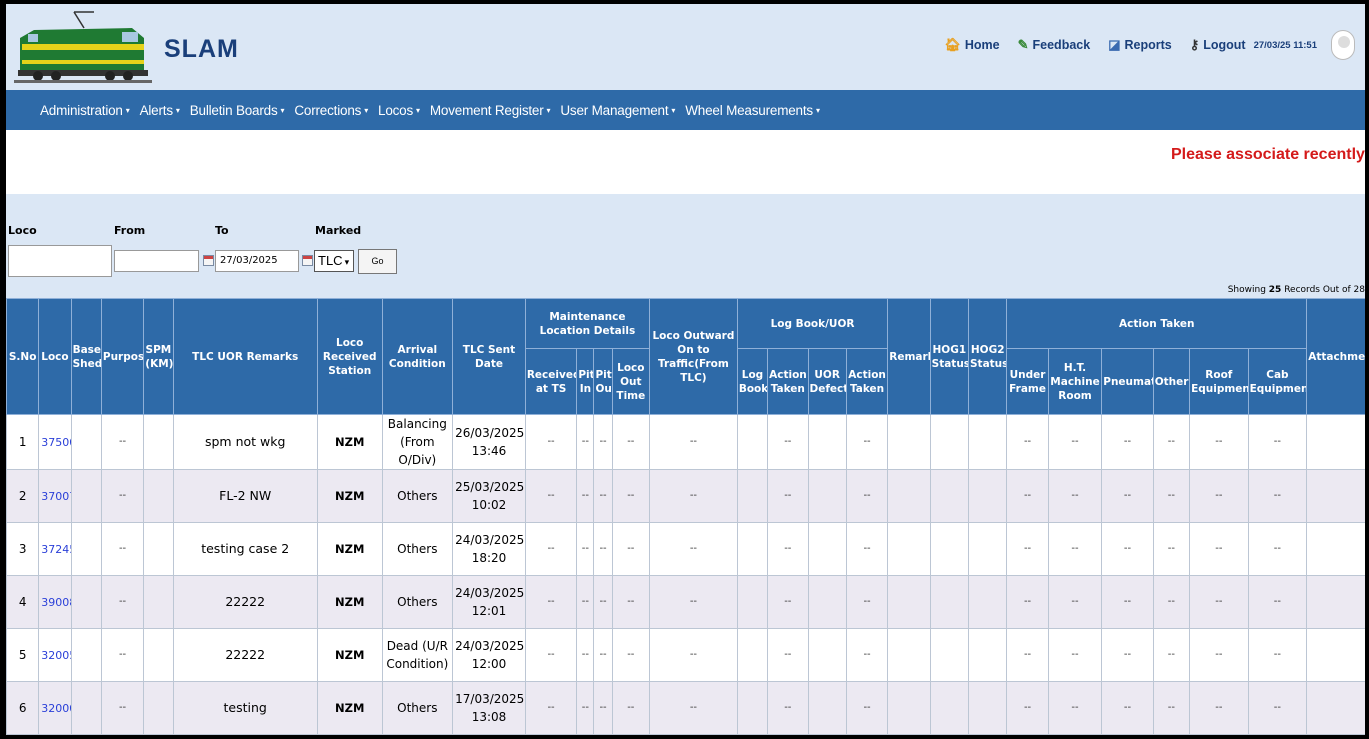 This screenshot has width=1369, height=739. Describe the element at coordinates (122, 356) in the screenshot. I see `header-purpose: Purpose` at that location.